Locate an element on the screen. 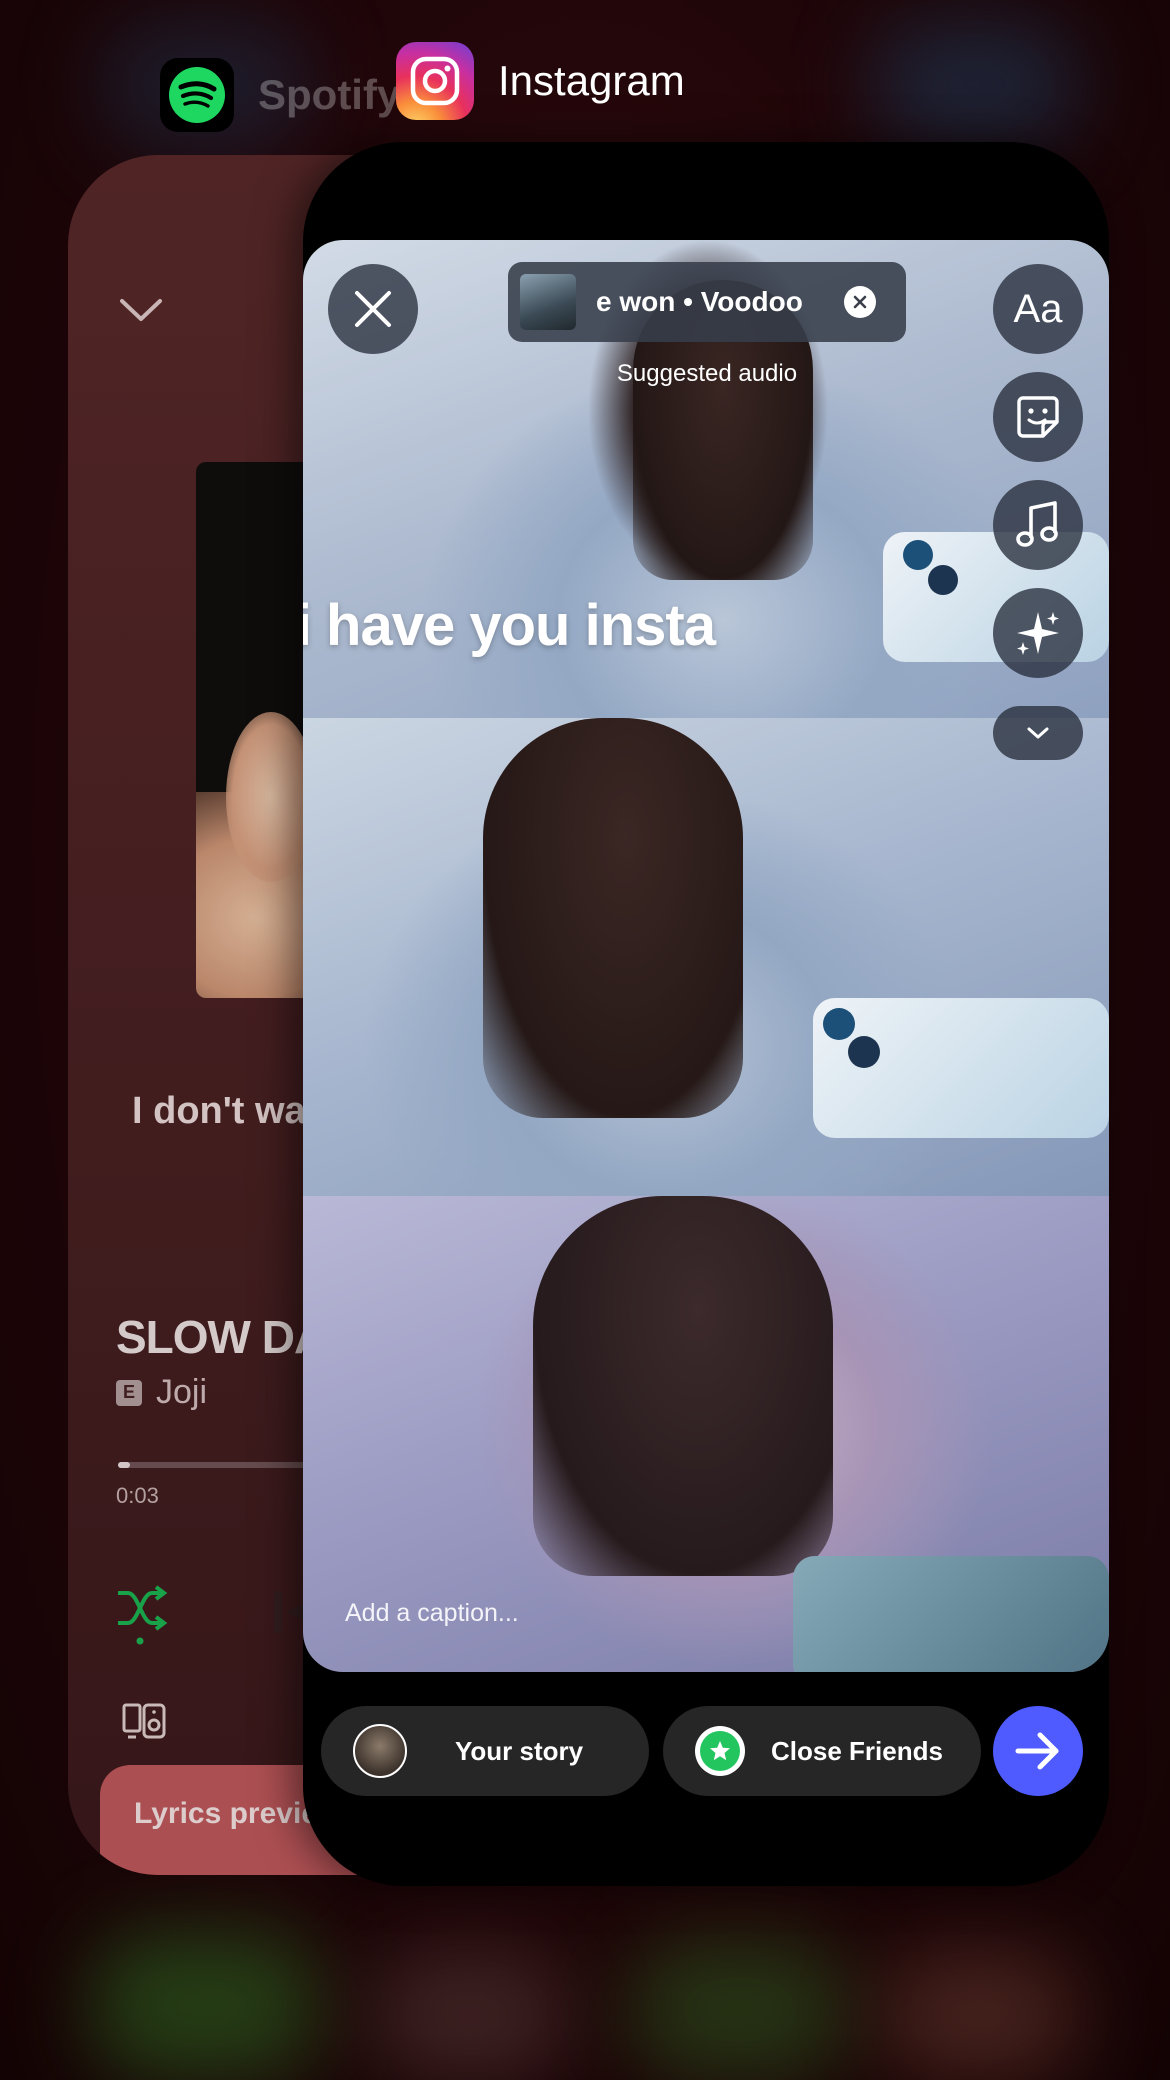 This screenshot has height=2080, width=1170. spotify-app-label: Spotify is located at coordinates (329, 94).